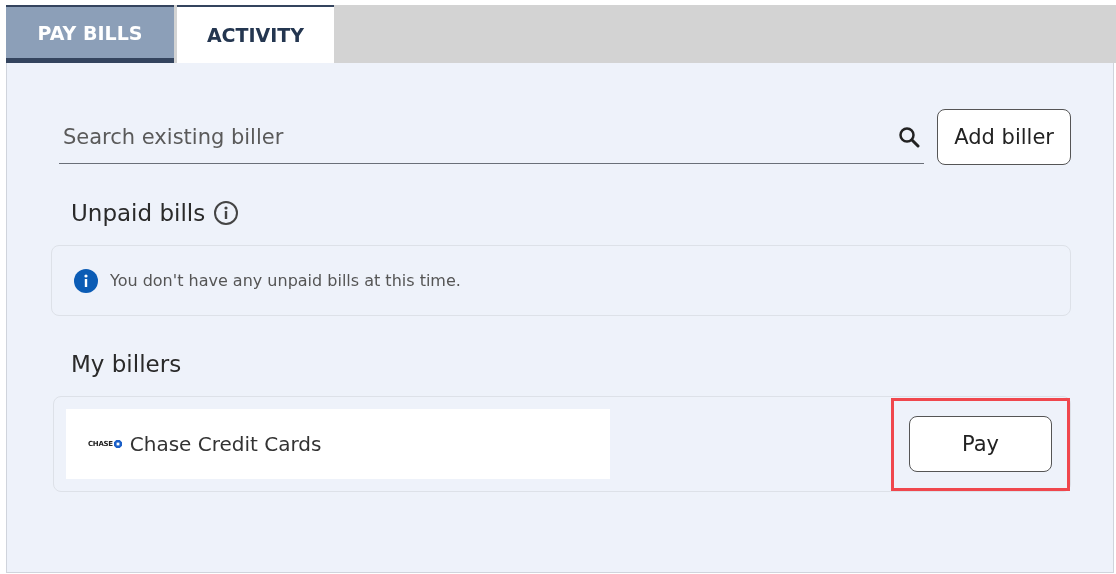  I want to click on pay-button: Pay, so click(980, 444).